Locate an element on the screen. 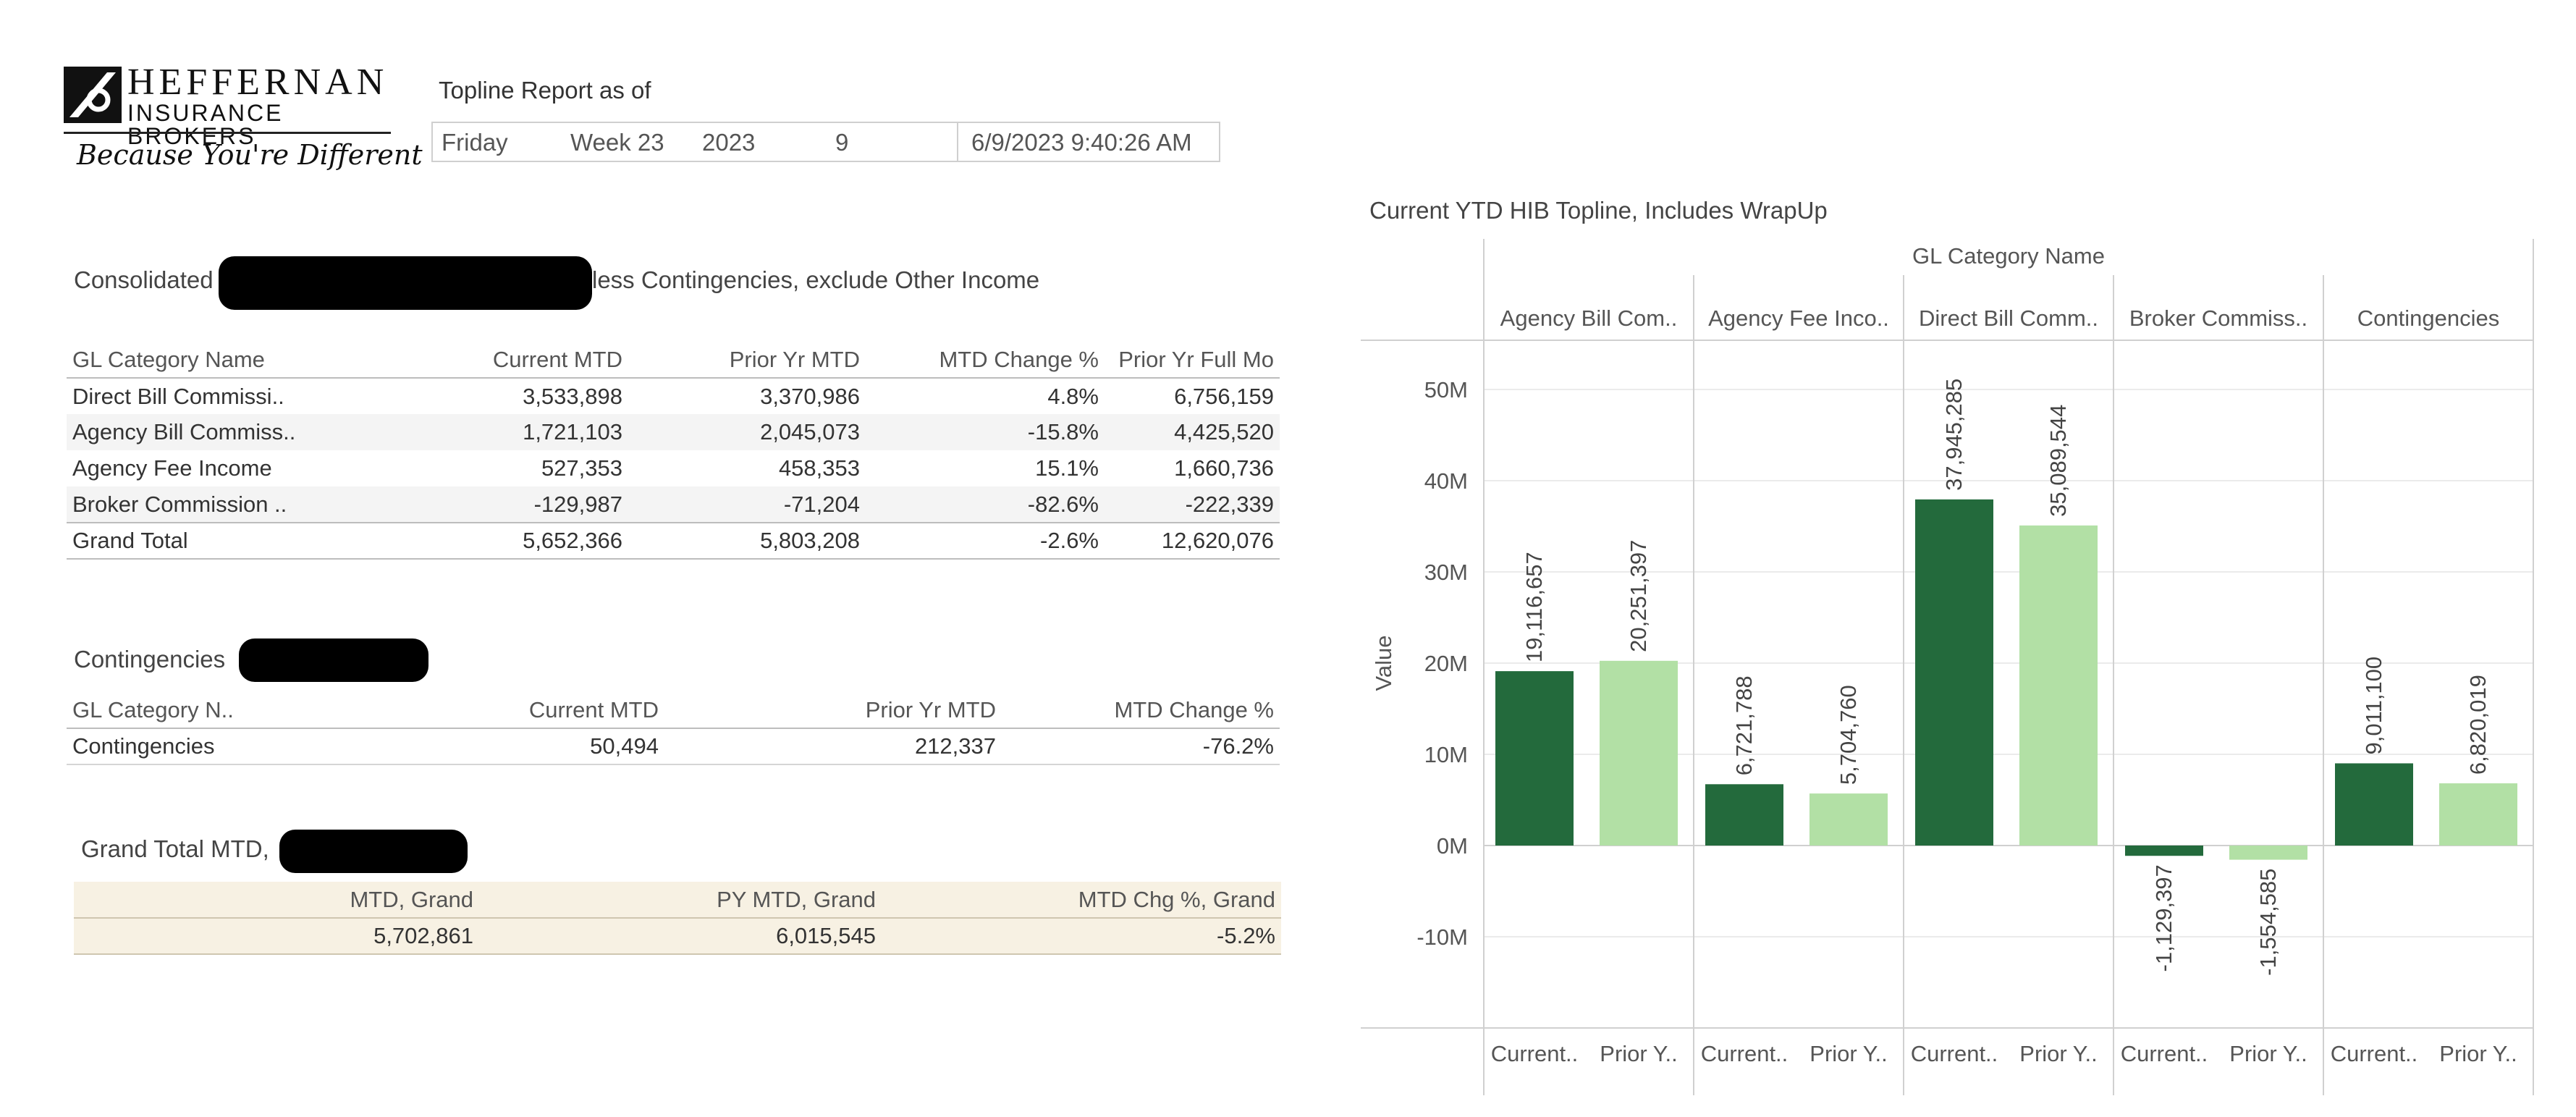 The height and width of the screenshot is (1117, 2576). y-tick-label: 40M is located at coordinates (1446, 481).